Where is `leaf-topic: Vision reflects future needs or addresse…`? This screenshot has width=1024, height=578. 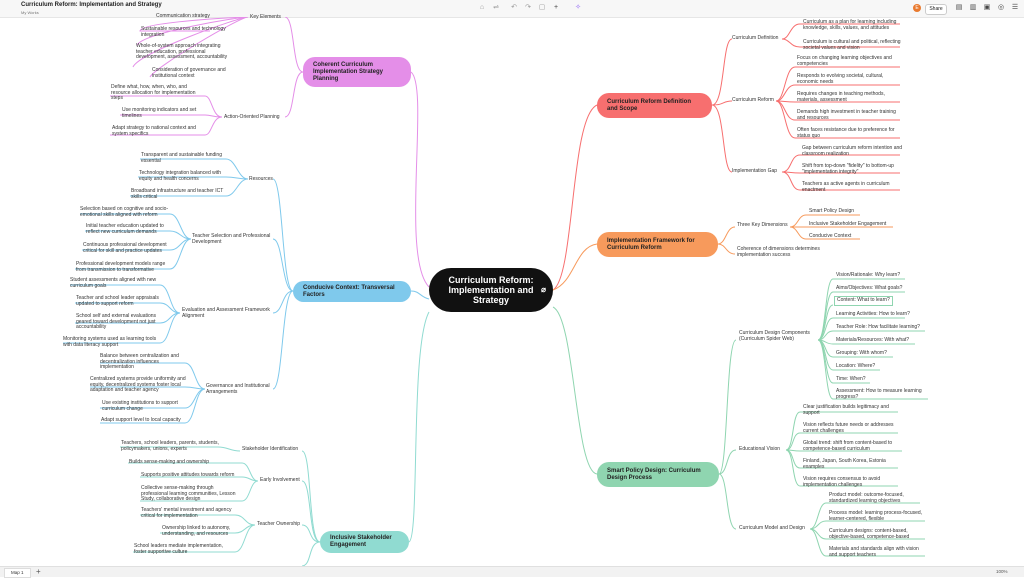
leaf-topic: Vision reflects future needs or addresse… is located at coordinates (852, 428).